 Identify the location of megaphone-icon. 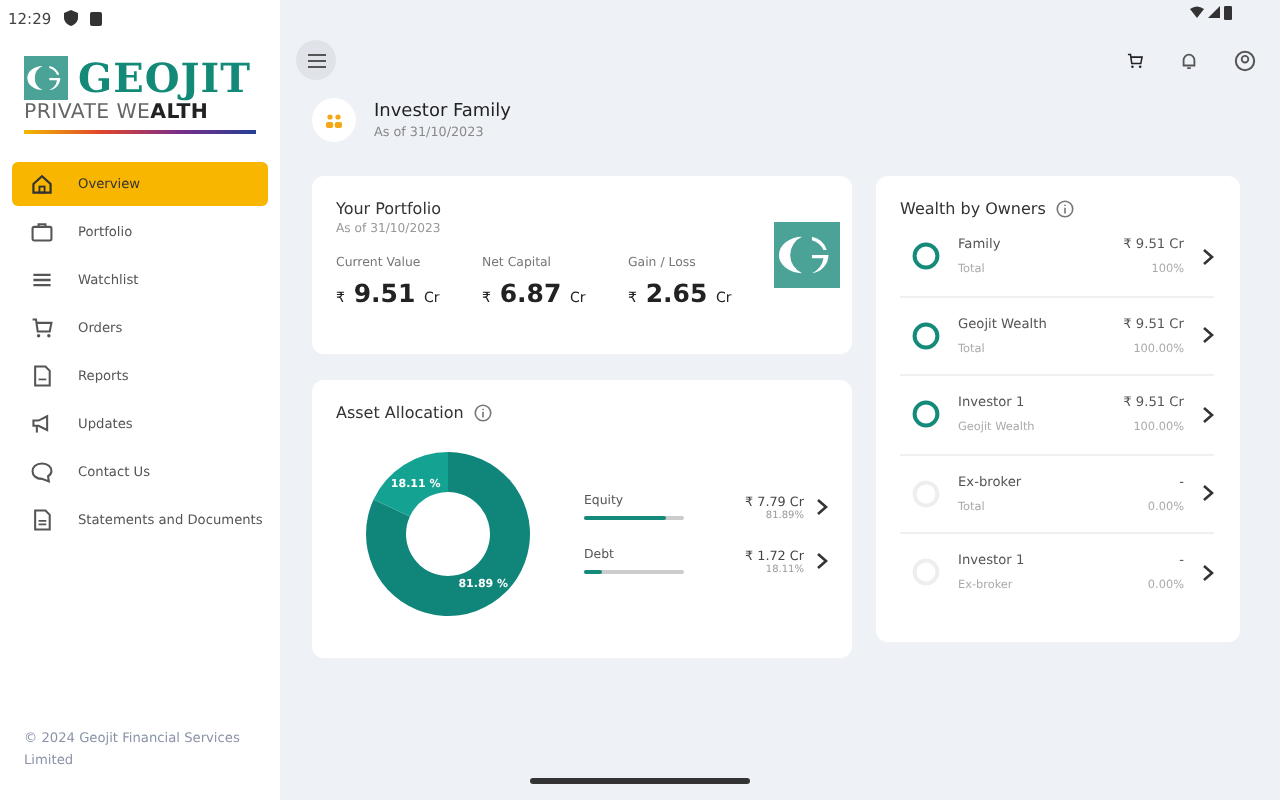
(42, 424).